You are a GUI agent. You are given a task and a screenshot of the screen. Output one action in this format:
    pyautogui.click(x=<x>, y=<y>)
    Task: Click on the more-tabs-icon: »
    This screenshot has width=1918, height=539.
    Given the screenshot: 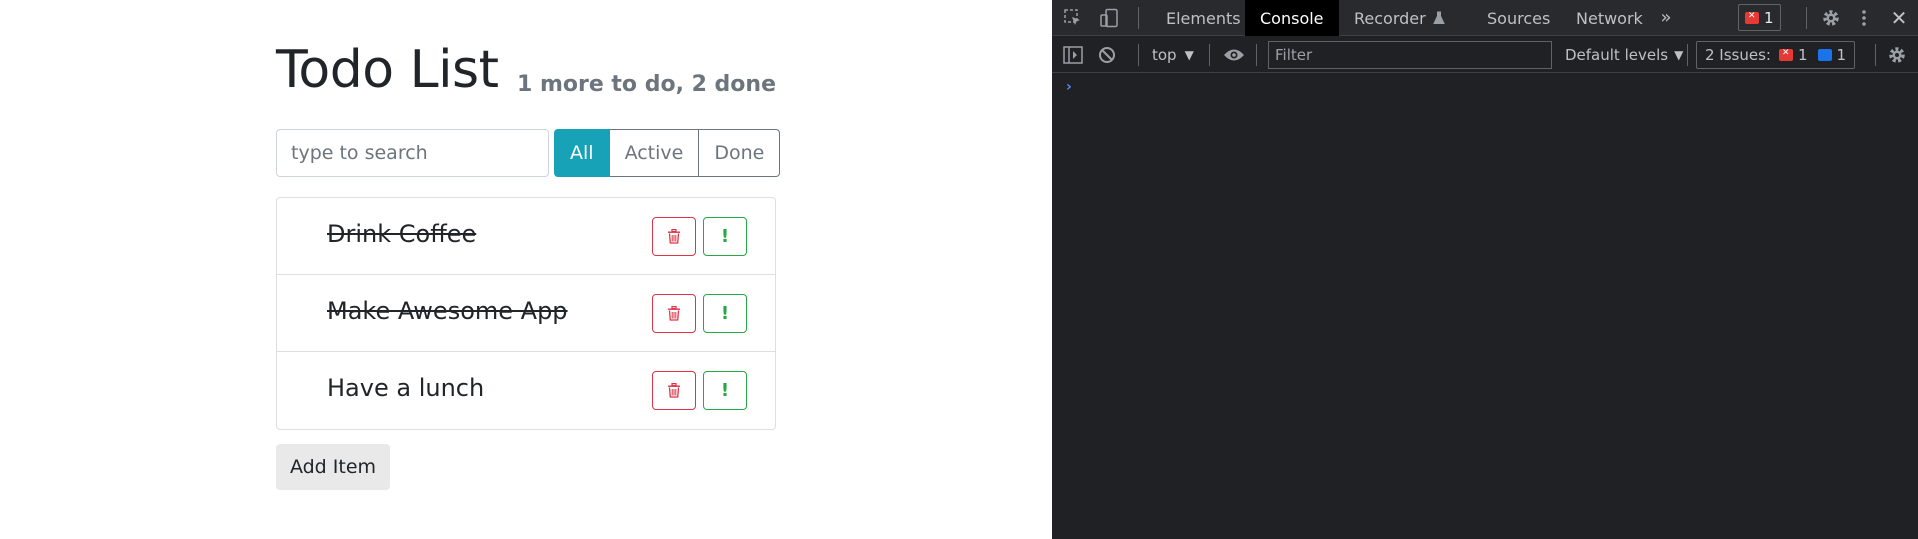 What is the action you would take?
    pyautogui.click(x=1666, y=17)
    